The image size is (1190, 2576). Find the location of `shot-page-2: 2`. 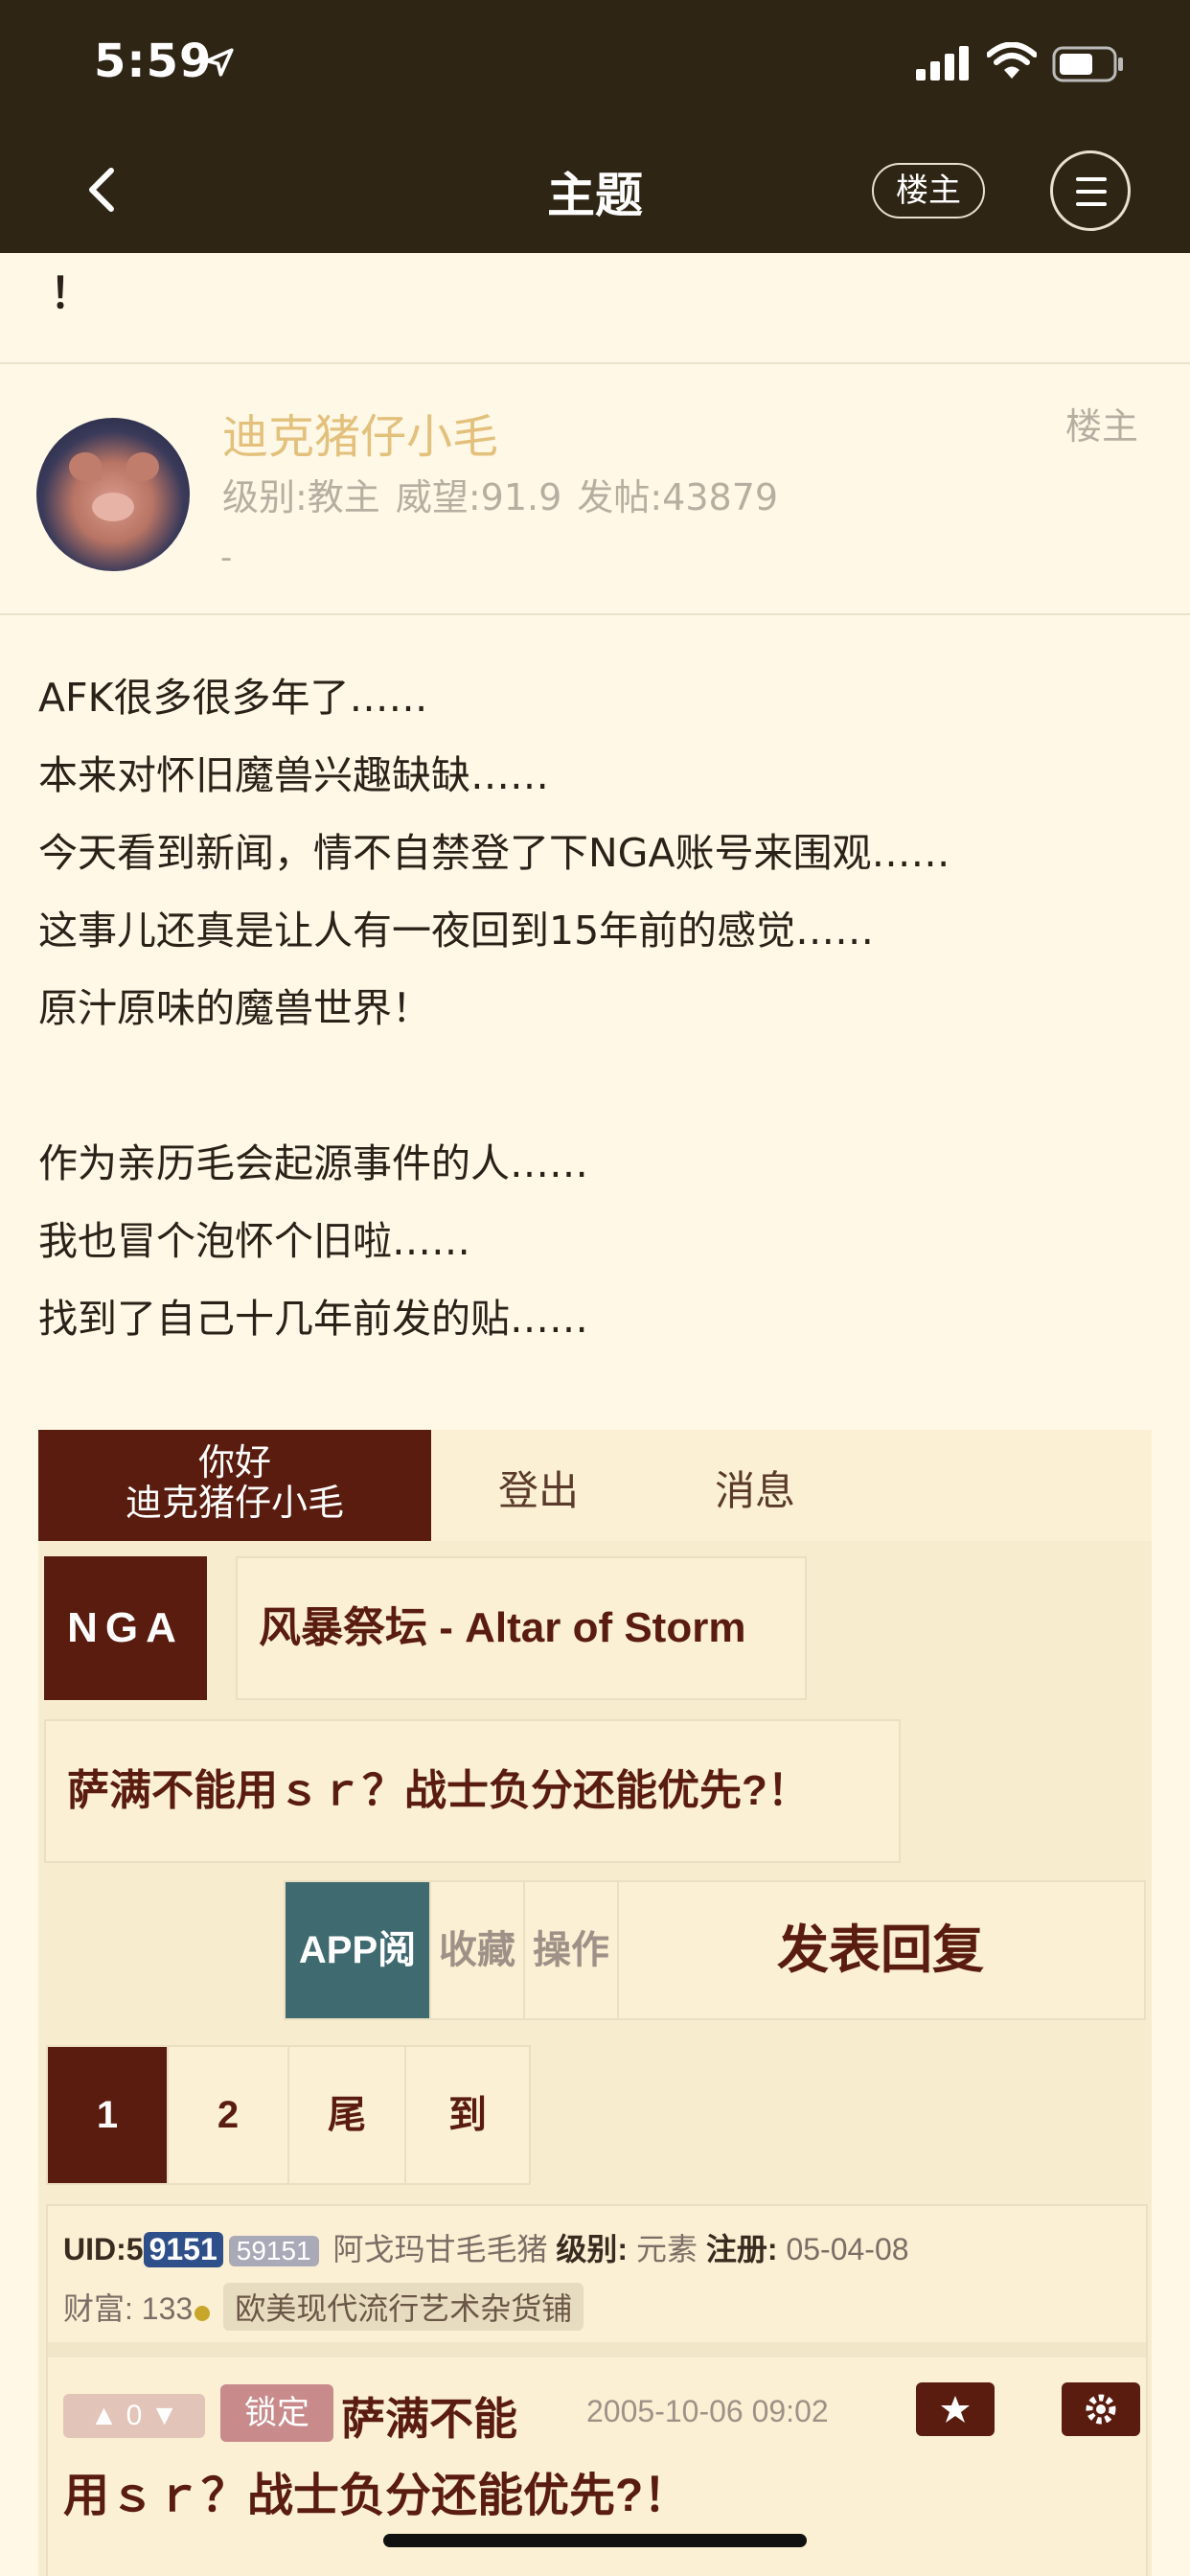

shot-page-2: 2 is located at coordinates (229, 2115).